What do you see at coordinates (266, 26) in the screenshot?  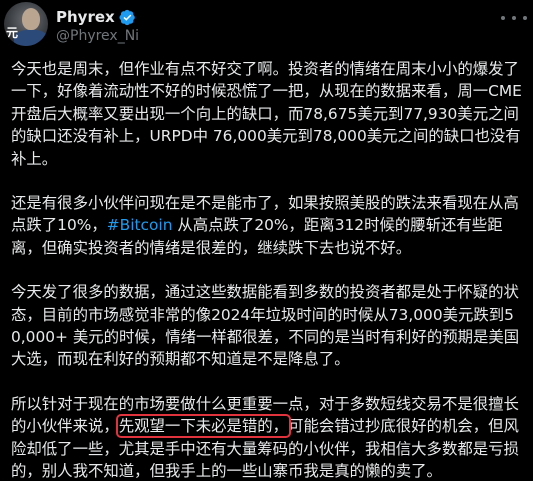 I see `tweet-header: 元 Phyrex @Phyrex_Ni` at bounding box center [266, 26].